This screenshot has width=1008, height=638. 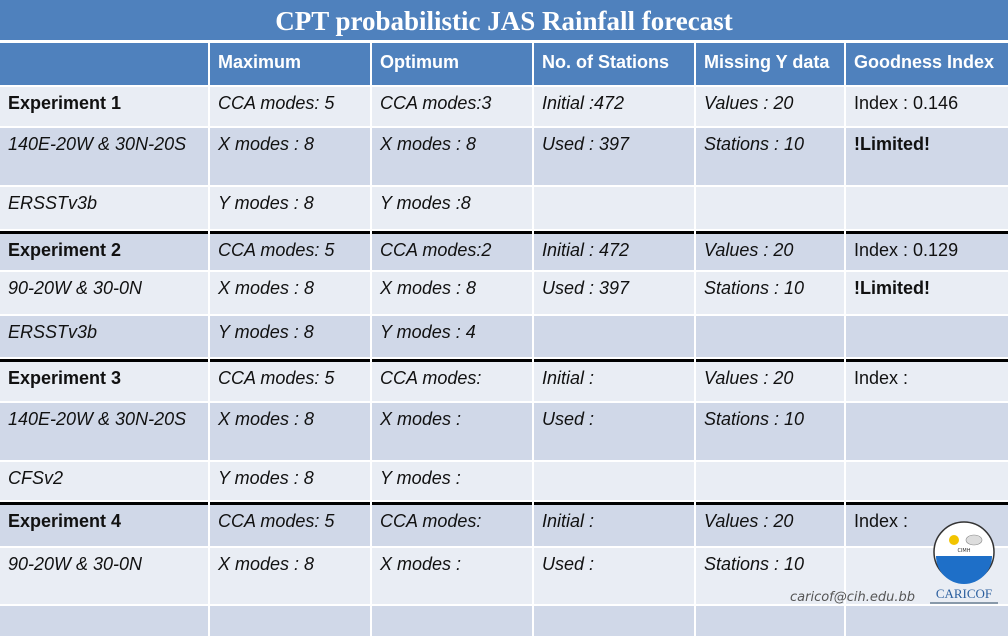 What do you see at coordinates (853, 597) in the screenshot?
I see `contact-email: caricof@cih.edu.bb` at bounding box center [853, 597].